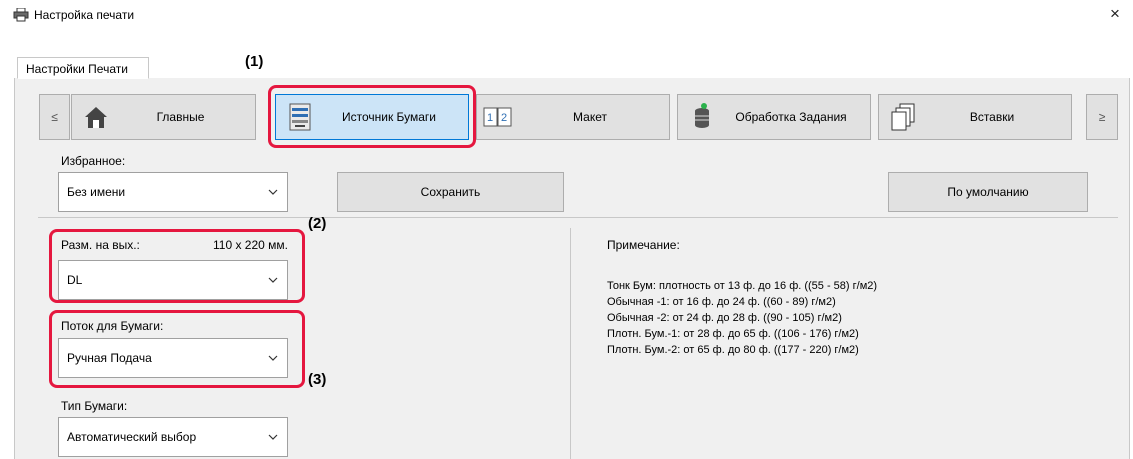  I want to click on window-title: Настройка печати, so click(84, 15).